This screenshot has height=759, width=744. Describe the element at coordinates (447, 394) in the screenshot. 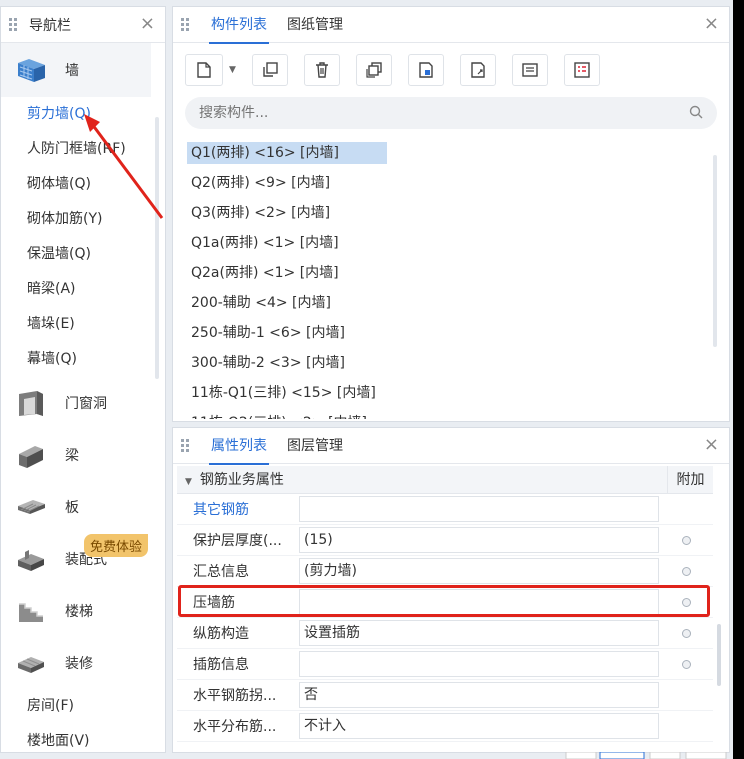

I see `list-item: 11栋-Q1(三排) <15> [内墙]` at that location.